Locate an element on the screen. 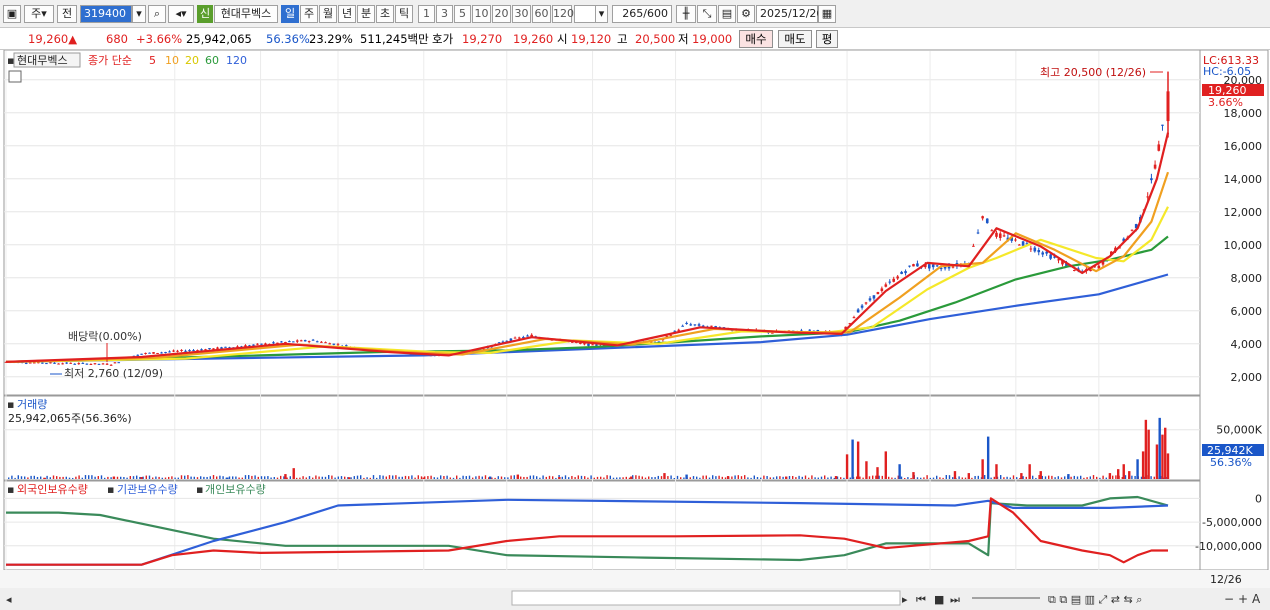 The image size is (1270, 610). tools-icon: ⤡ is located at coordinates (707, 14).